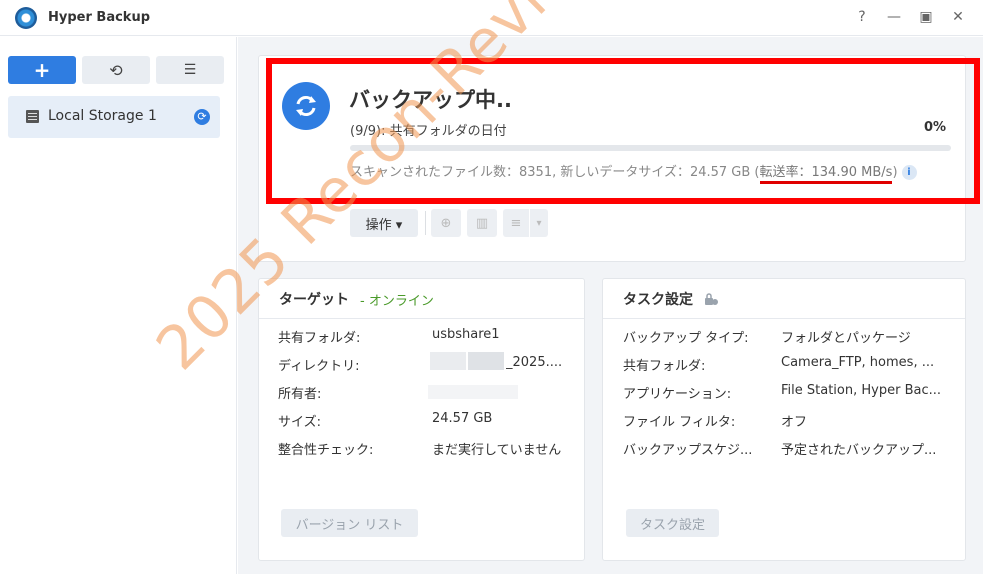  I want to click on statistics-button: ▥, so click(482, 223).